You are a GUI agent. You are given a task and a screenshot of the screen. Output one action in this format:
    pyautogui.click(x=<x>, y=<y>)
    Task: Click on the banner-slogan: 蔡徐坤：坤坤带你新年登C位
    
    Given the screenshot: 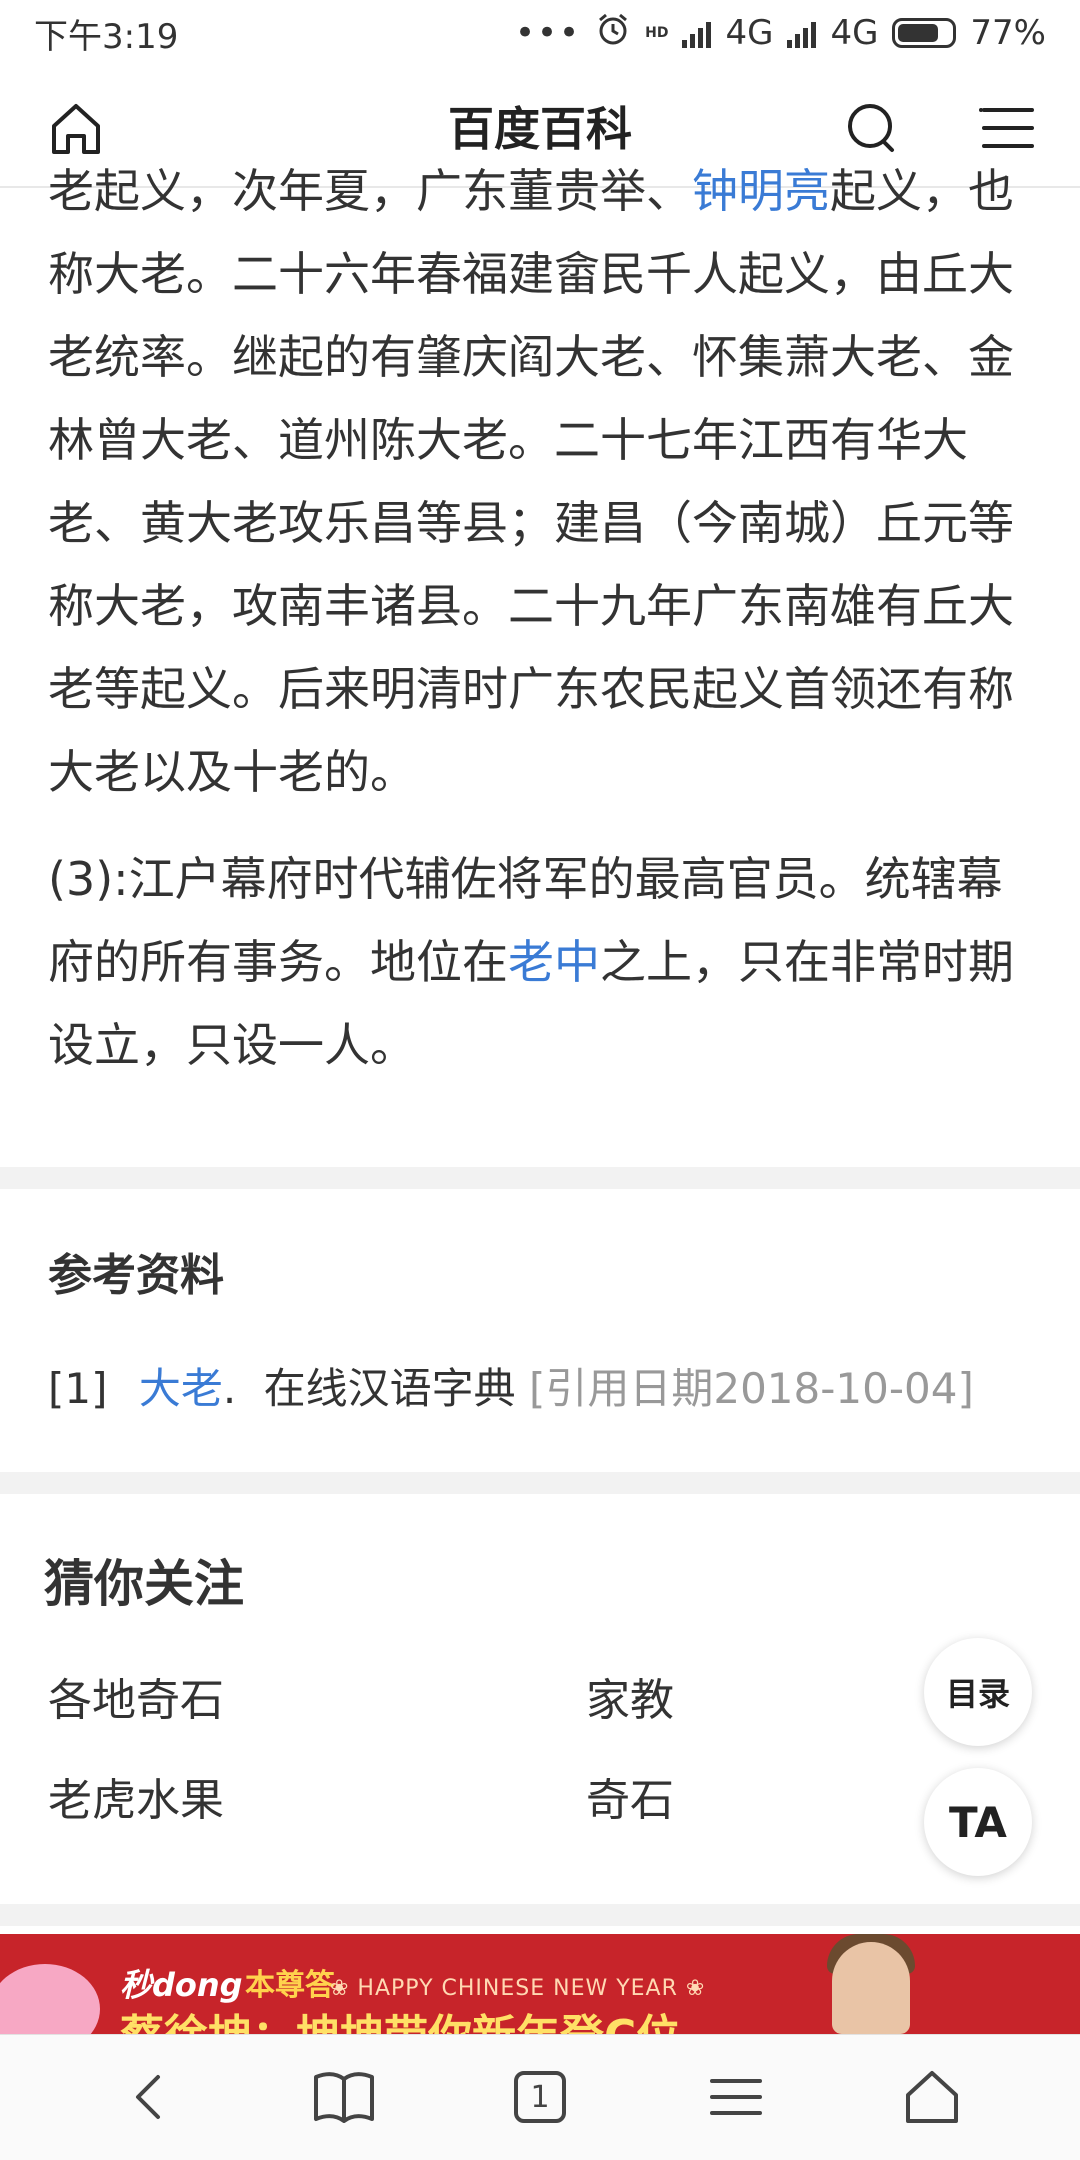 What is the action you would take?
    pyautogui.click(x=400, y=2017)
    